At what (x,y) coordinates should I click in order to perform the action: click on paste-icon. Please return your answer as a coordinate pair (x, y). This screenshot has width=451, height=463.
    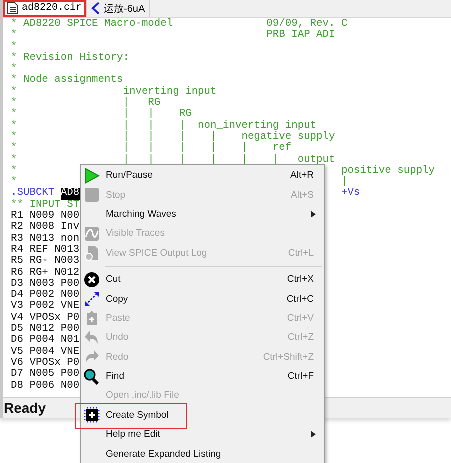
    Looking at the image, I should click on (92, 318).